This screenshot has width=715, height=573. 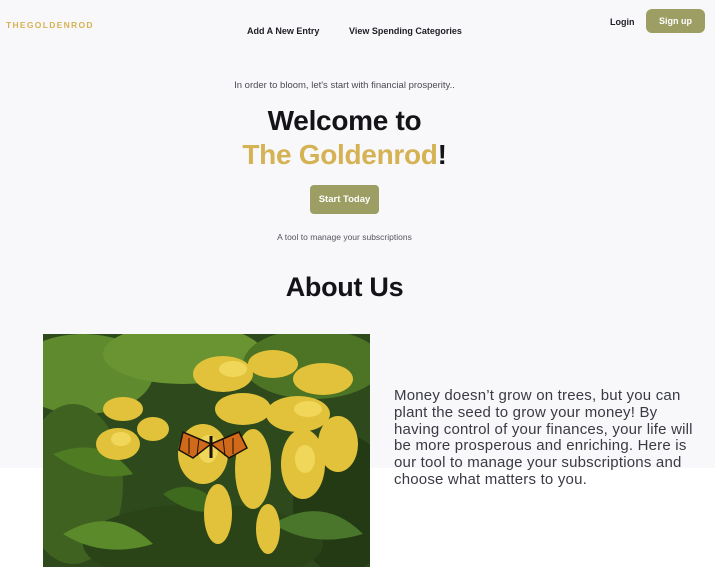 What do you see at coordinates (344, 138) in the screenshot?
I see `hero-title: Welcome to The Goldenrod!` at bounding box center [344, 138].